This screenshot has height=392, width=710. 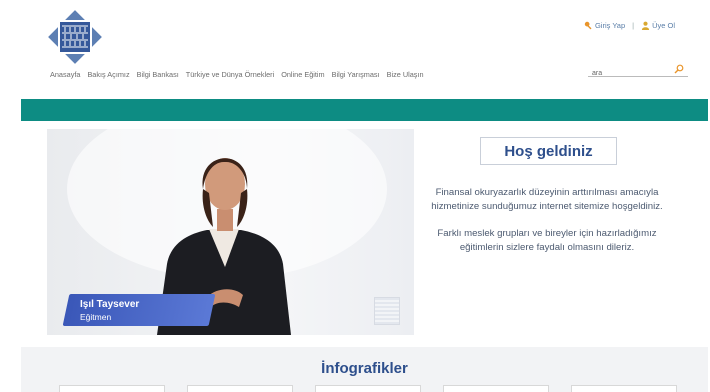 I want to click on nav-item-online-training: Online Eğitim, so click(x=302, y=74).